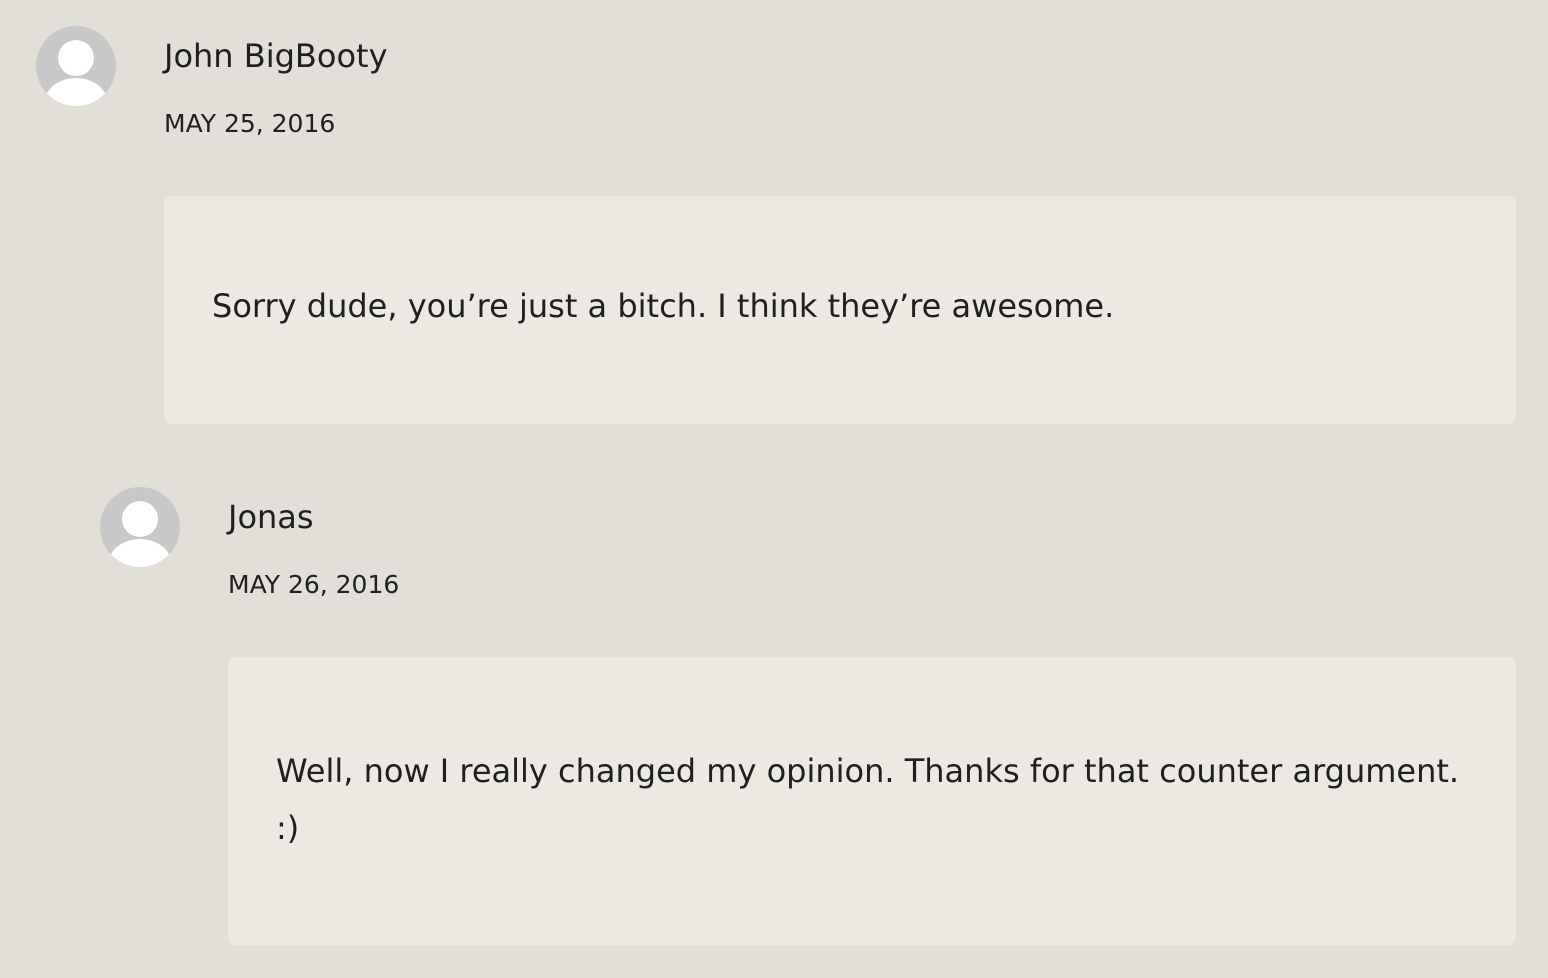  What do you see at coordinates (140, 553) in the screenshot?
I see `avatar-body-shape` at bounding box center [140, 553].